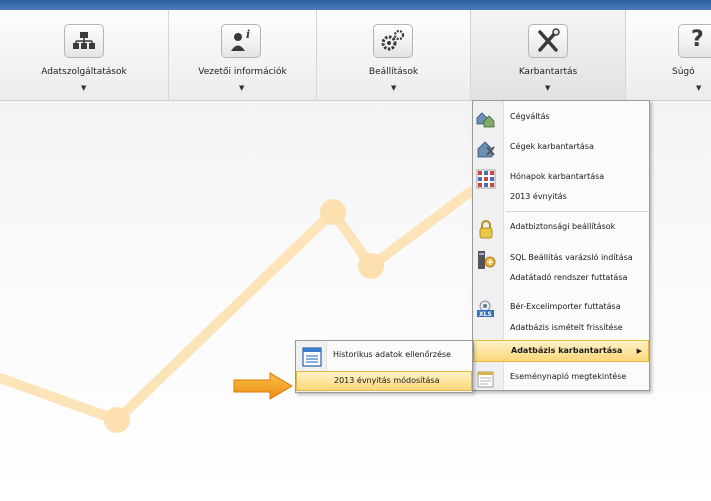  I want to click on ribbon-button-label: Súgó, so click(683, 72).